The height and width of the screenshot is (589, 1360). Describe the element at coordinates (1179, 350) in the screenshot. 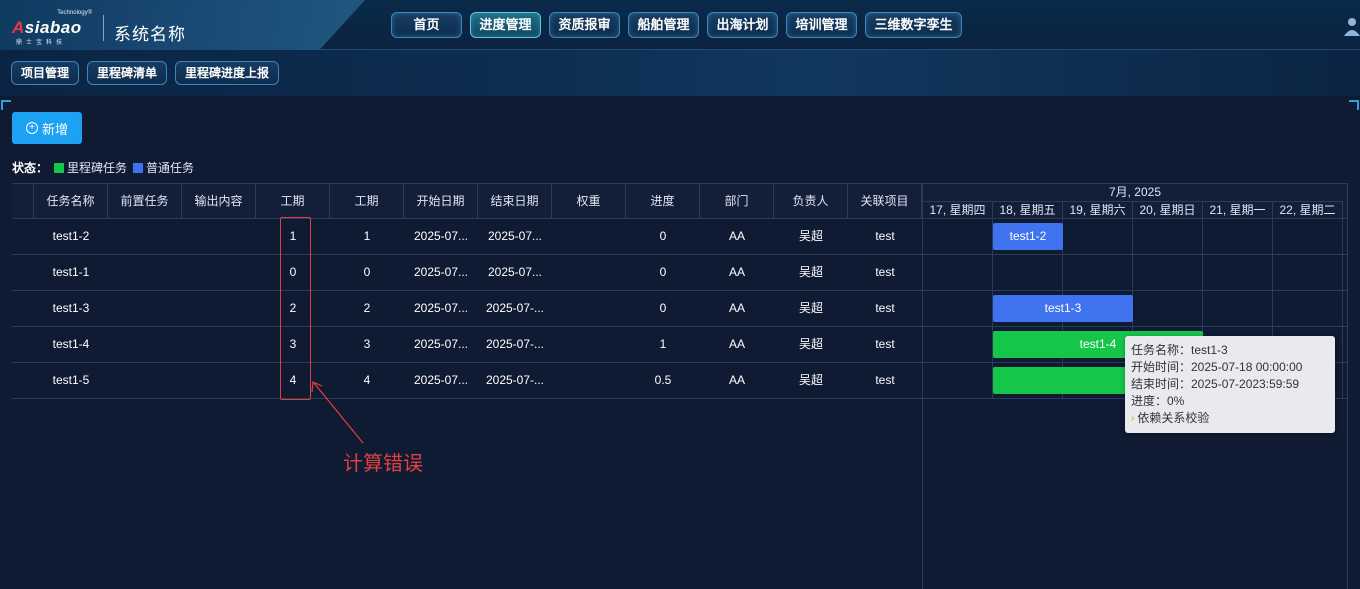

I see `tooltip-task-name: 任务名称：test1-3` at that location.